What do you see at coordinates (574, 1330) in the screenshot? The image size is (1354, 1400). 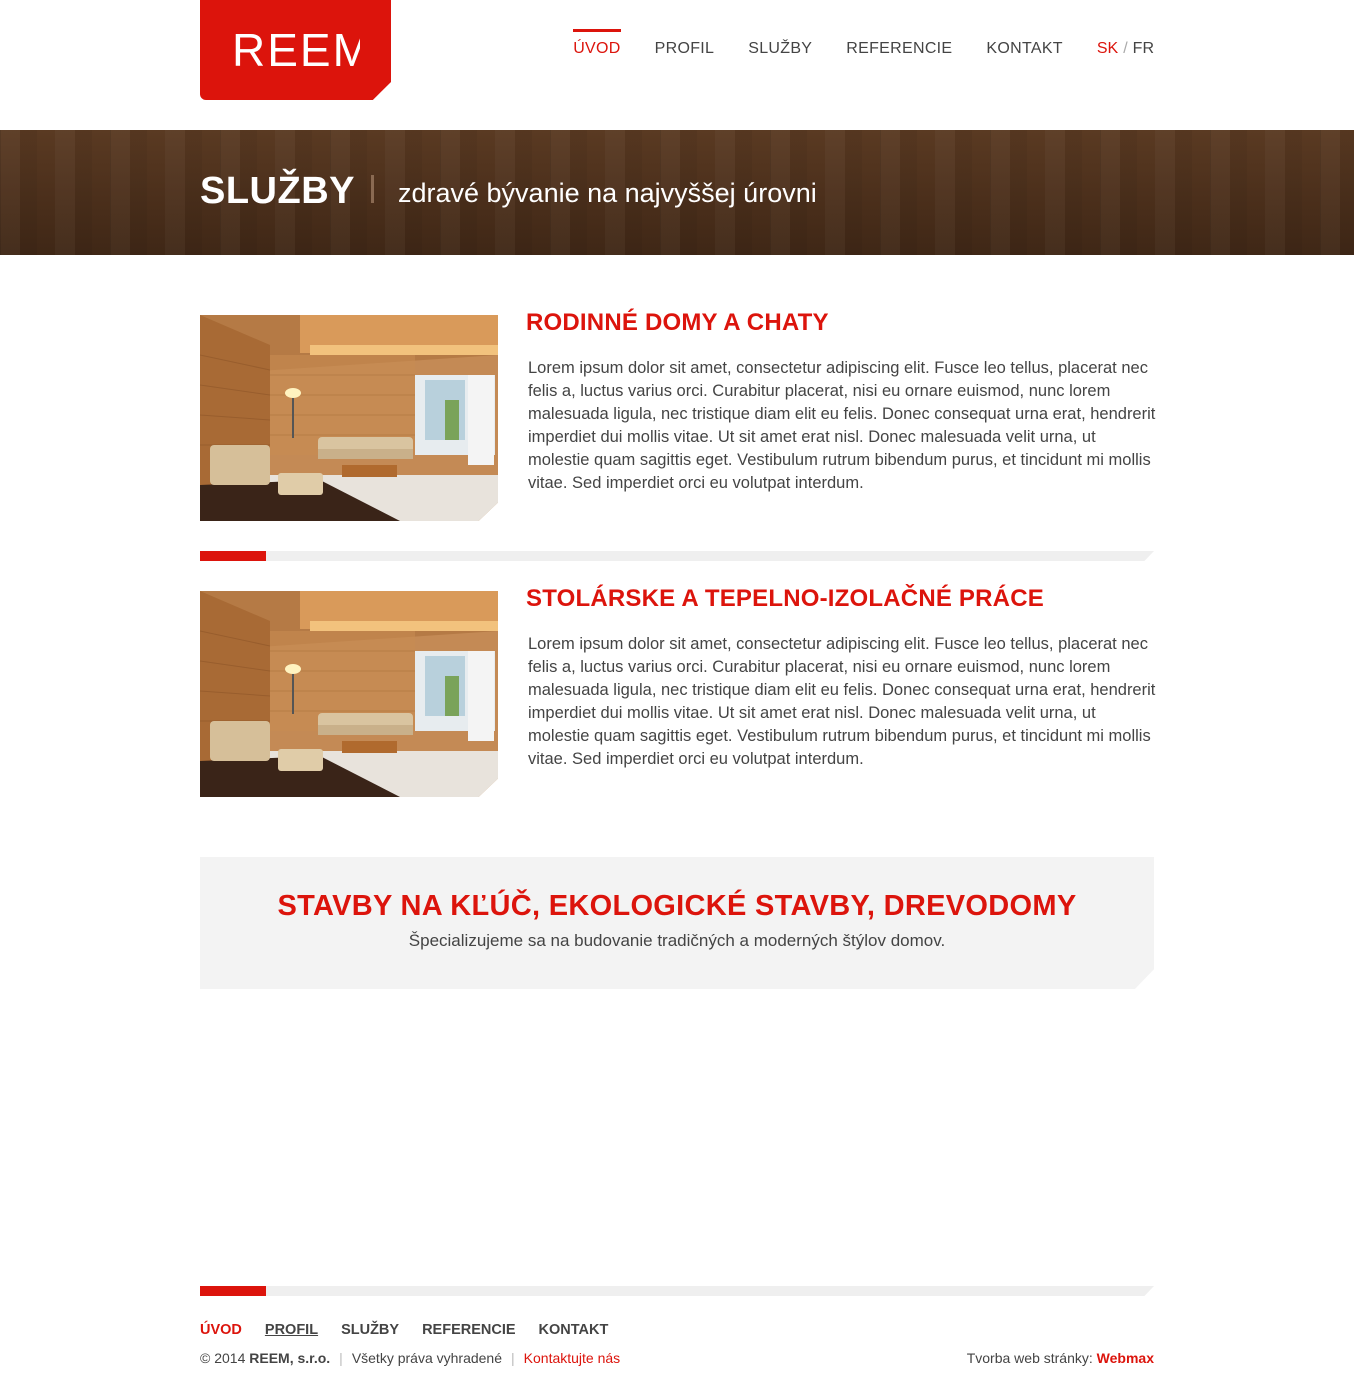 I see `footer-nav-kontakt: KONTAKT` at bounding box center [574, 1330].